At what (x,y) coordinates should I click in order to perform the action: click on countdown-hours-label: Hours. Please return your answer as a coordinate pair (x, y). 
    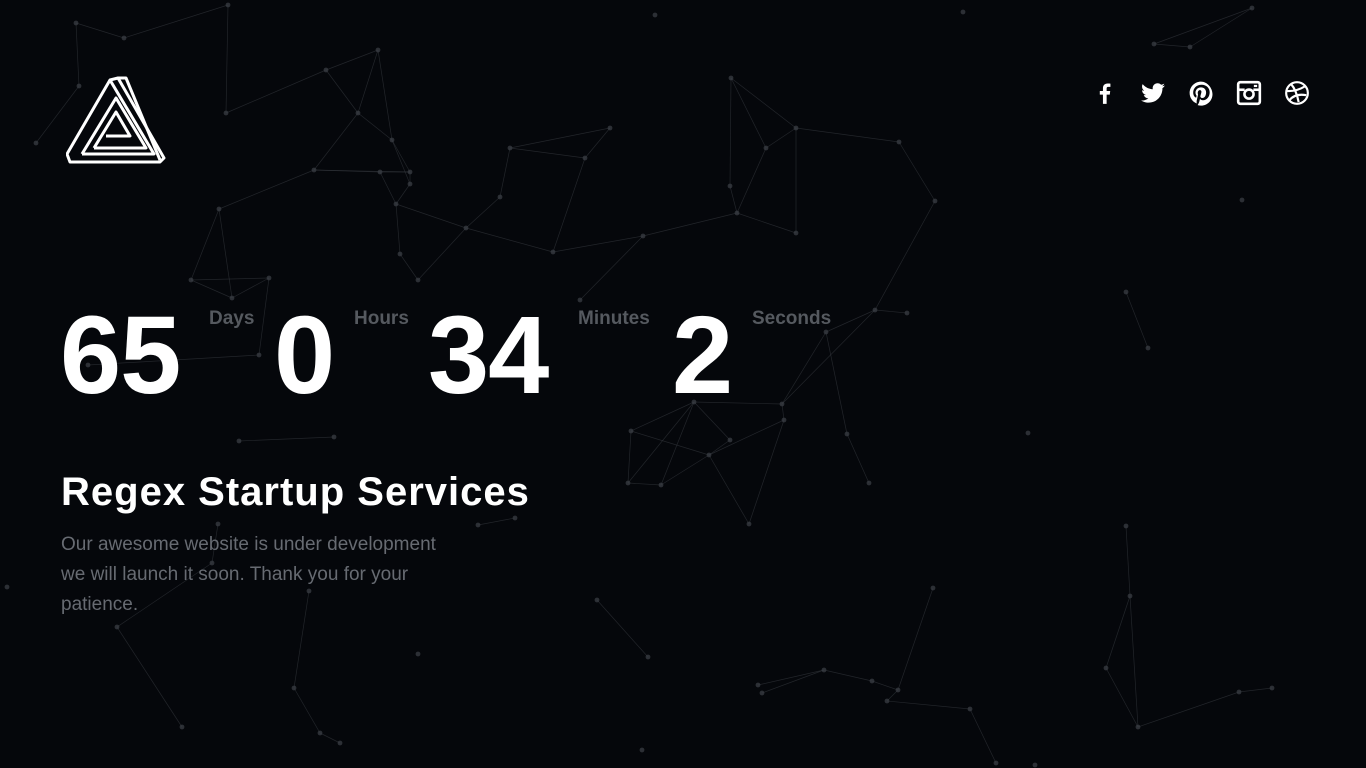
    Looking at the image, I should click on (381, 318).